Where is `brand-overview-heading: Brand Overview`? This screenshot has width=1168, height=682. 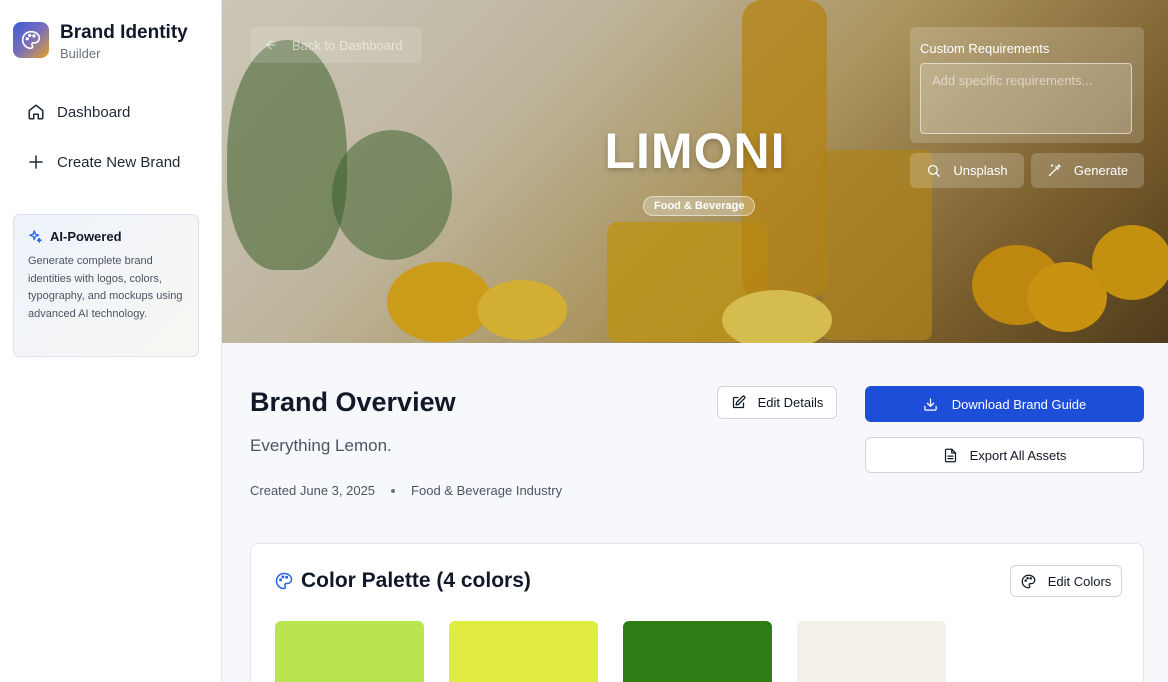
brand-overview-heading: Brand Overview is located at coordinates (353, 402).